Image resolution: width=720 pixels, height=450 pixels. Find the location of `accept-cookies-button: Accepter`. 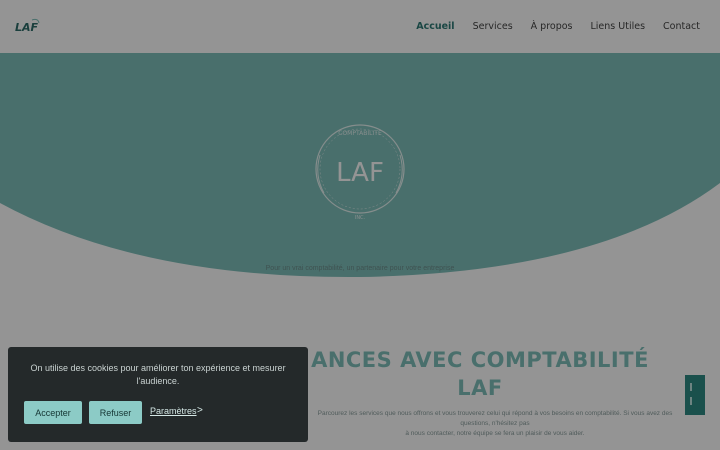

accept-cookies-button: Accepter is located at coordinates (53, 412).